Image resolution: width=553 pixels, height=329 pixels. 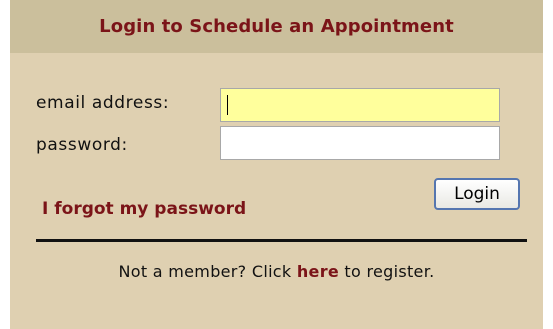 I want to click on register-prefix: Not a member? Click, so click(x=207, y=271).